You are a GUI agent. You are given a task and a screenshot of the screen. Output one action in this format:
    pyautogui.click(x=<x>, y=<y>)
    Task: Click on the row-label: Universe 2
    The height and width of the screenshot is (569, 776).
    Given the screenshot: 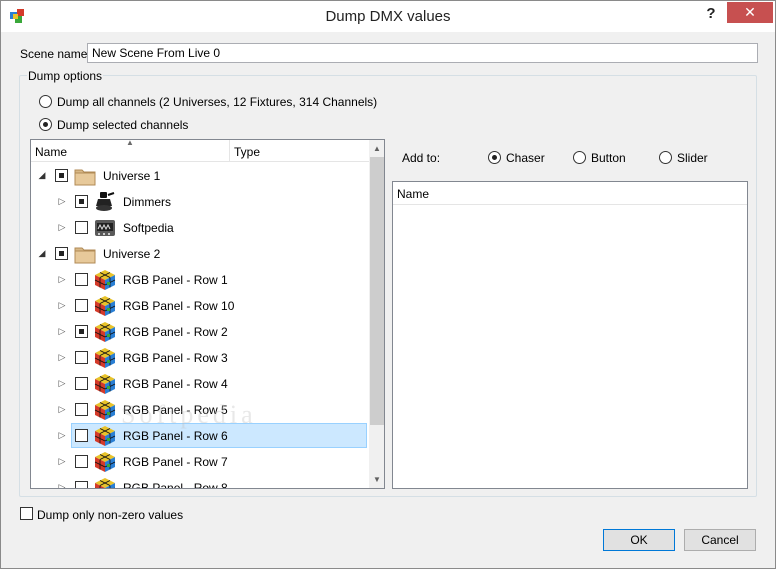 What is the action you would take?
    pyautogui.click(x=132, y=254)
    